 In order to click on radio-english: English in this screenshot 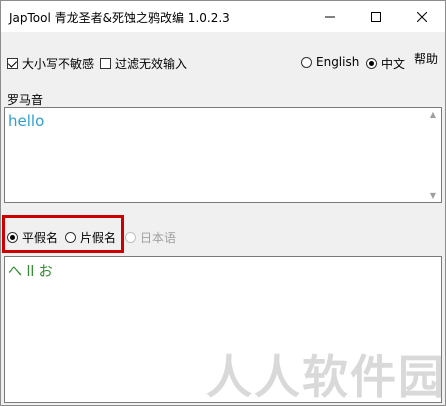, I will do `click(330, 62)`.